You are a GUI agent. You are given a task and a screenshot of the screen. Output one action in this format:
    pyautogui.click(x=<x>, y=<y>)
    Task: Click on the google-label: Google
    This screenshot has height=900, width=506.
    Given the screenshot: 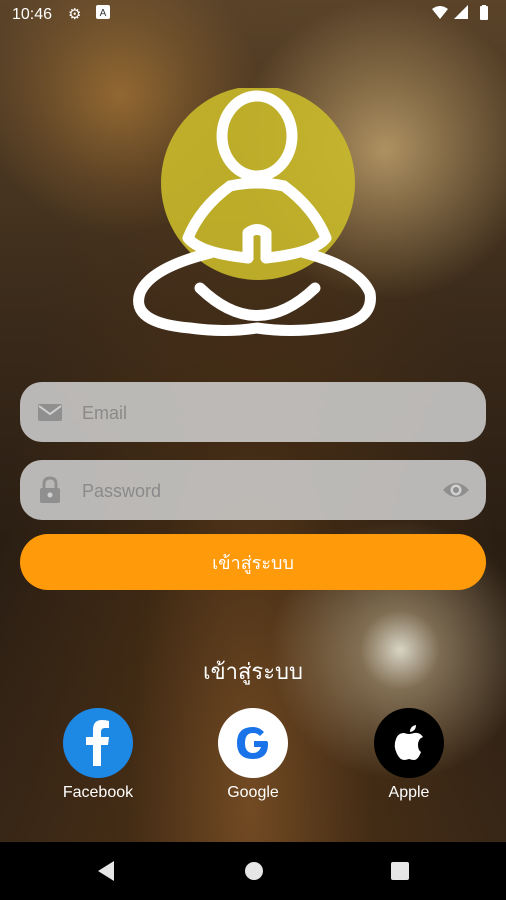 What is the action you would take?
    pyautogui.click(x=253, y=792)
    